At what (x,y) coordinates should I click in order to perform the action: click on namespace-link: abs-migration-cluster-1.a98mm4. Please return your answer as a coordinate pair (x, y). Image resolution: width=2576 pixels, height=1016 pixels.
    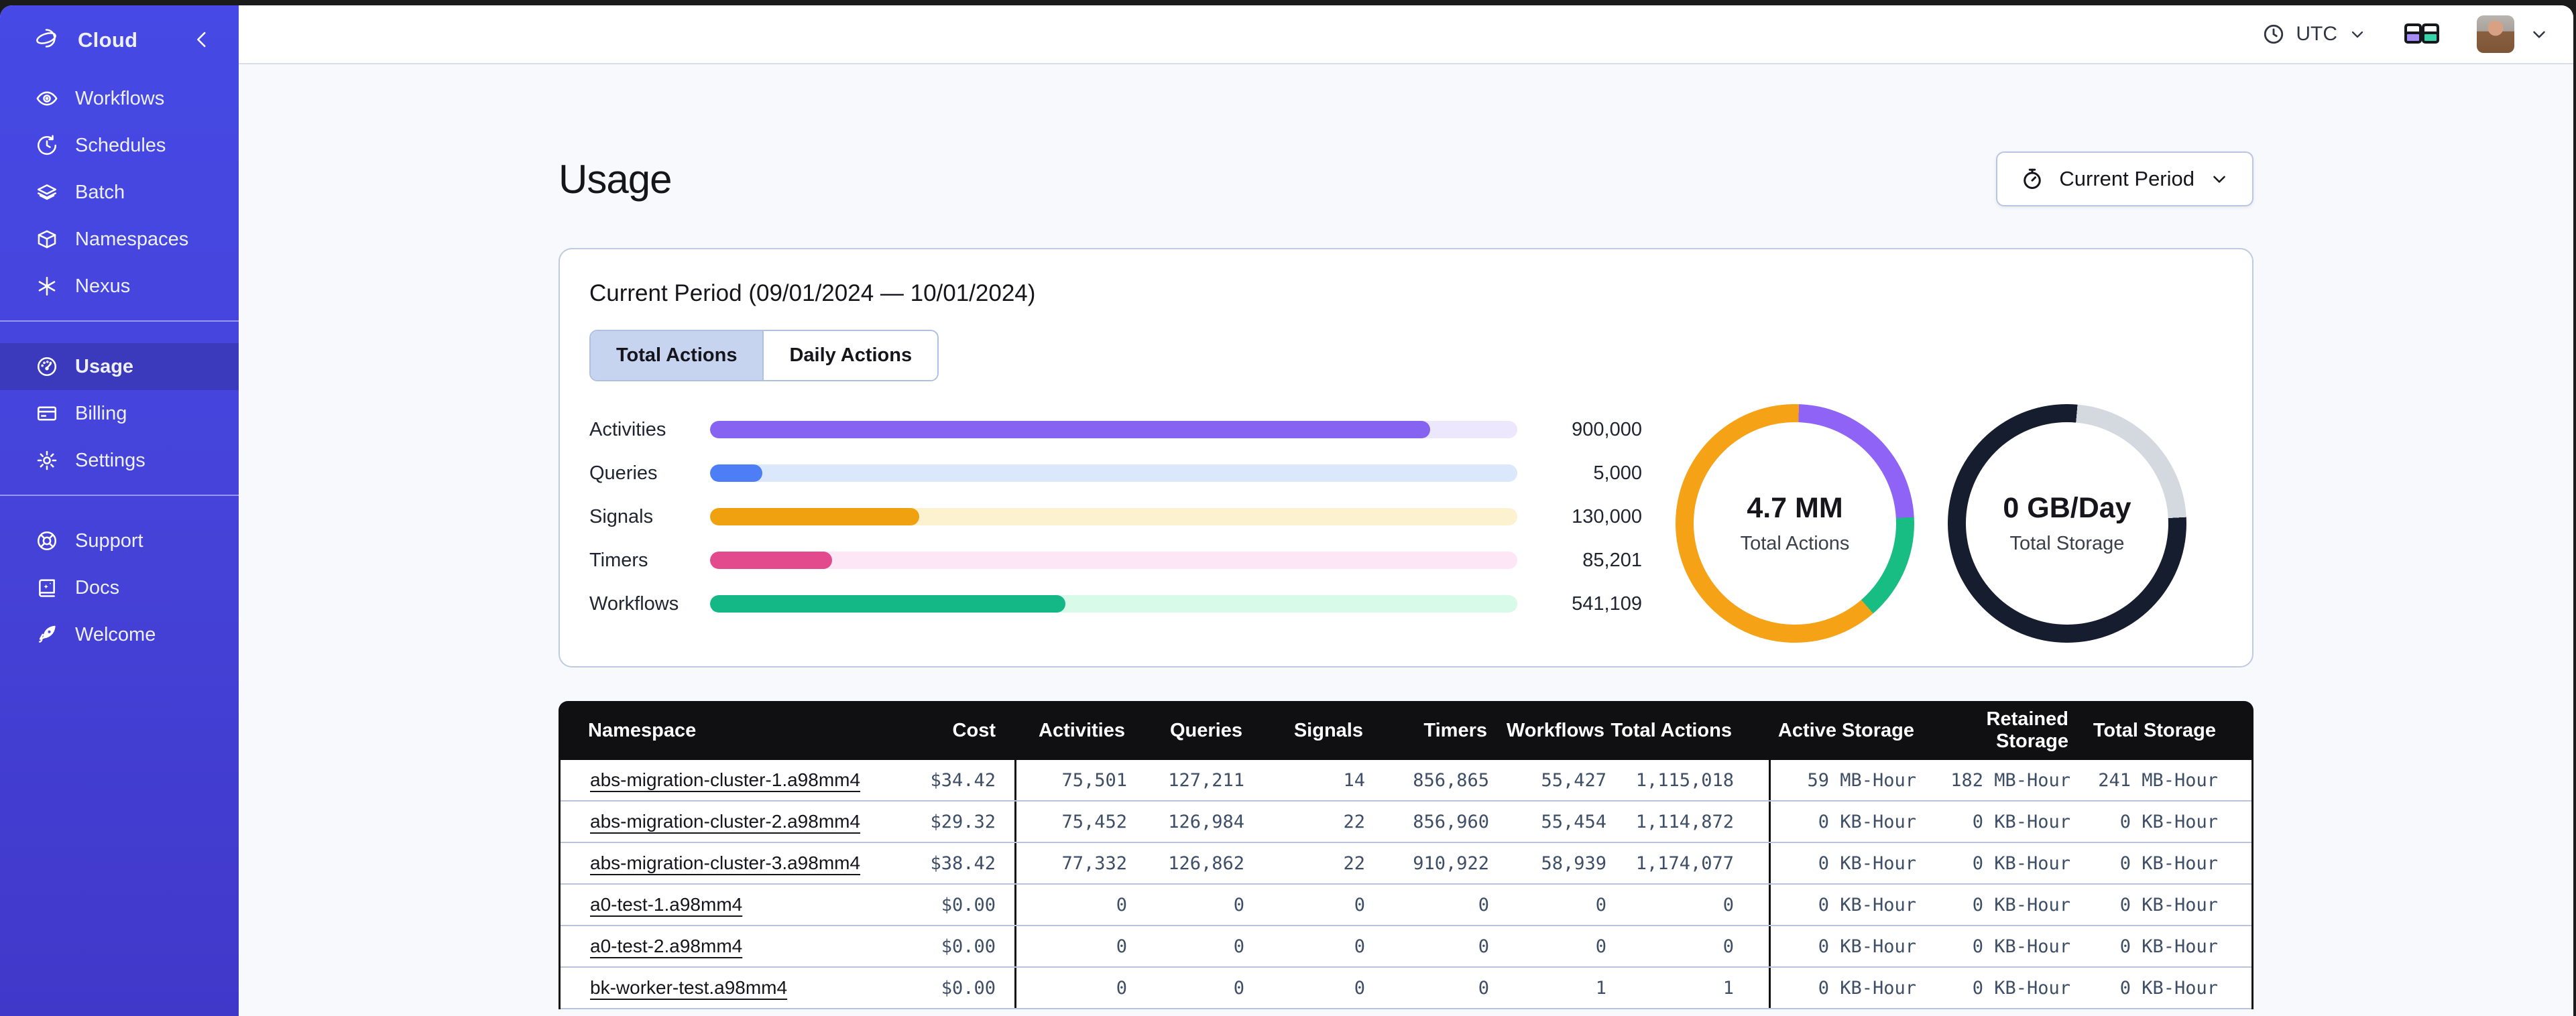
    Looking at the image, I should click on (725, 780).